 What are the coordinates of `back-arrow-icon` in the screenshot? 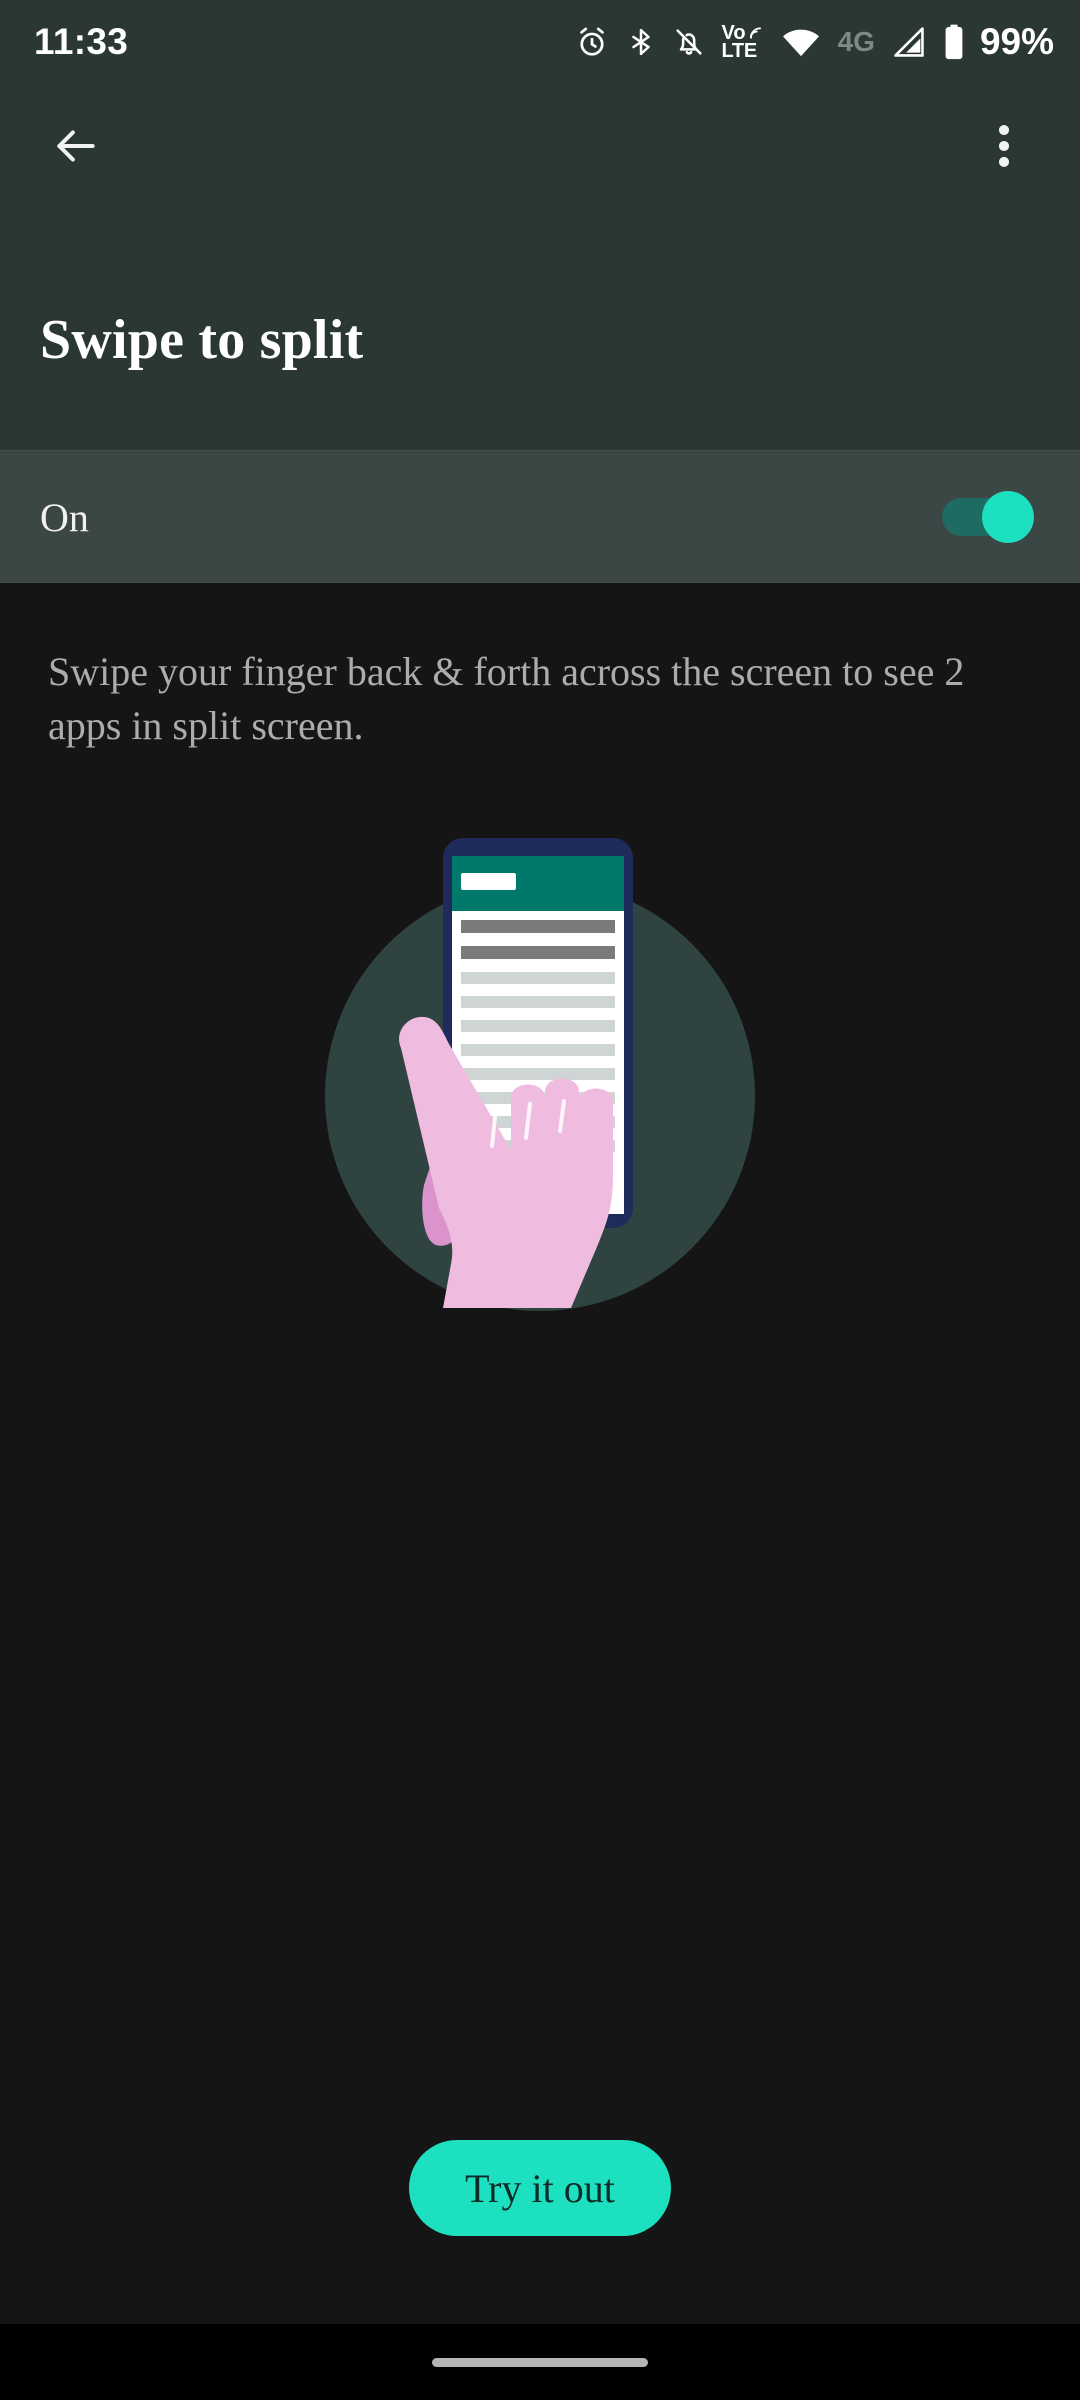 It's located at (76, 146).